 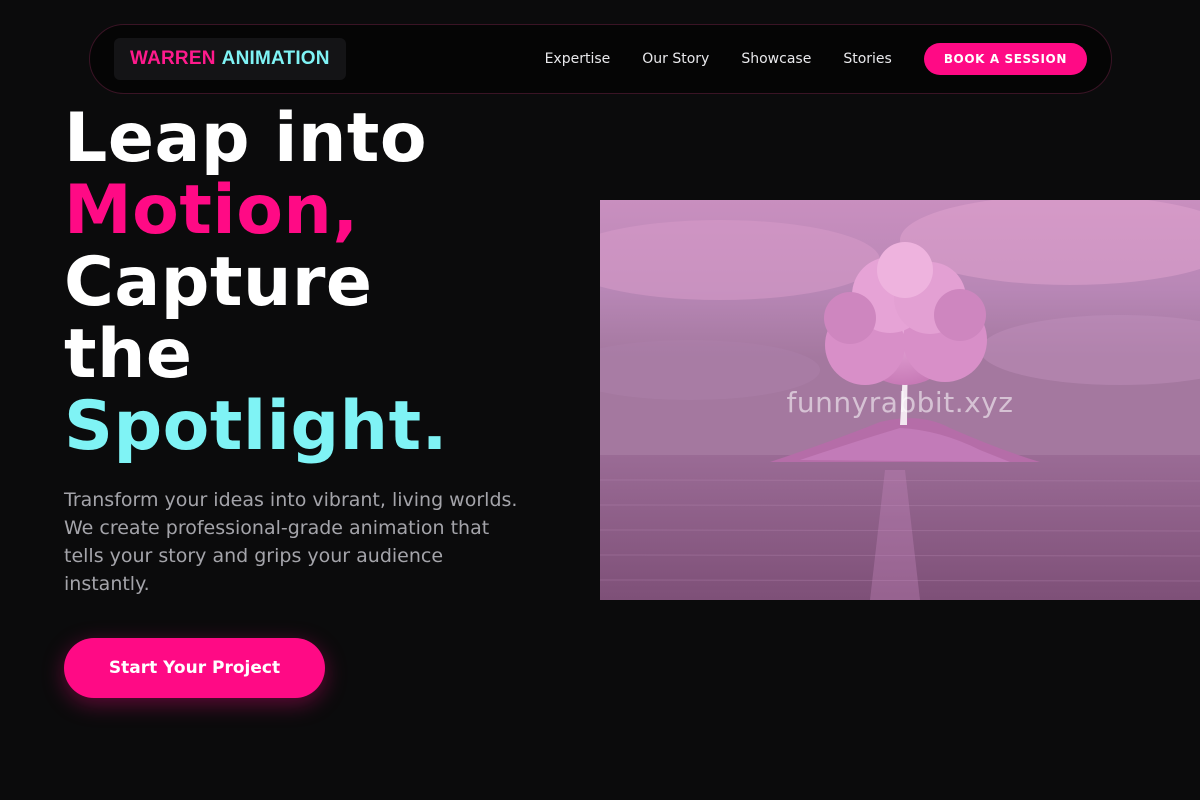 I want to click on hero-headline: Leap into Motion, Capture the Spotlight., so click(x=256, y=283).